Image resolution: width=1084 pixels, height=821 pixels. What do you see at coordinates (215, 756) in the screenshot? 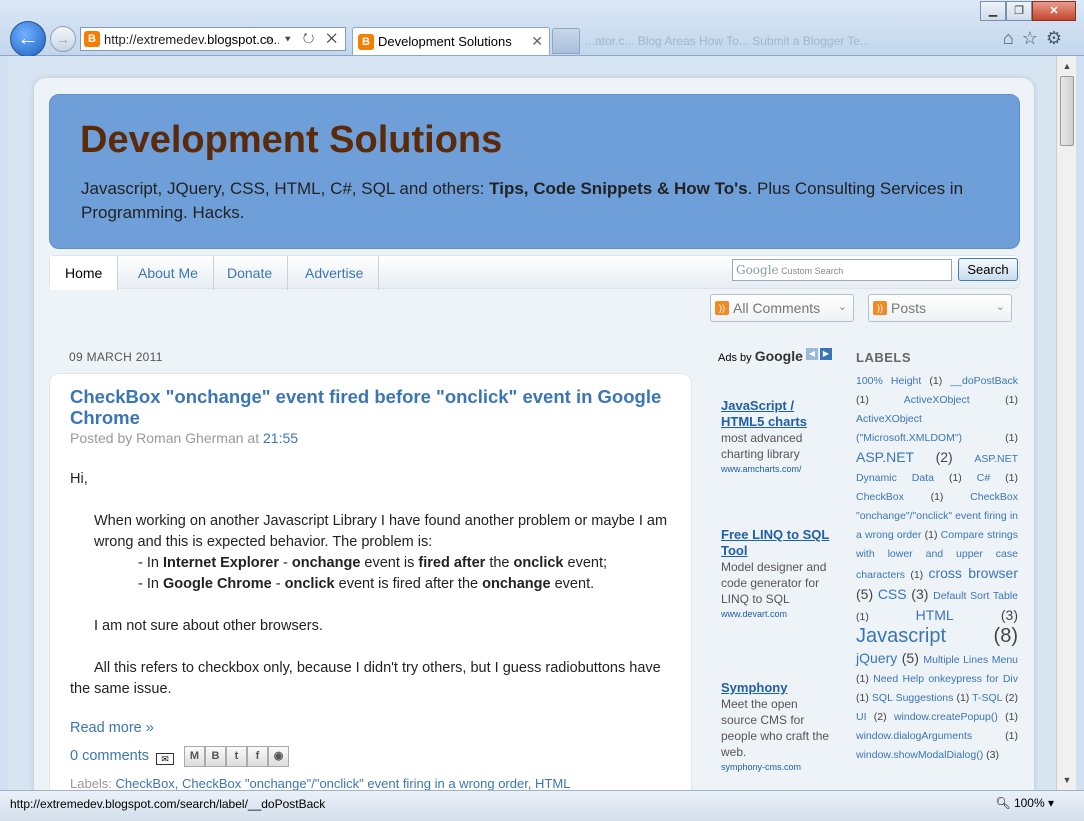
I see `blogger-share-icon: B` at bounding box center [215, 756].